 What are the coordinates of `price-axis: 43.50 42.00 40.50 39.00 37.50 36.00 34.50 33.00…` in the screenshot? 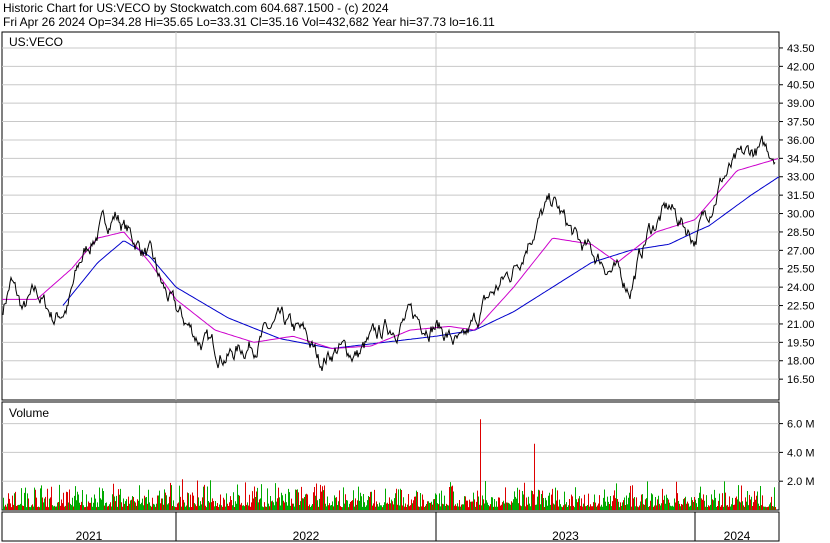 It's located at (797, 214).